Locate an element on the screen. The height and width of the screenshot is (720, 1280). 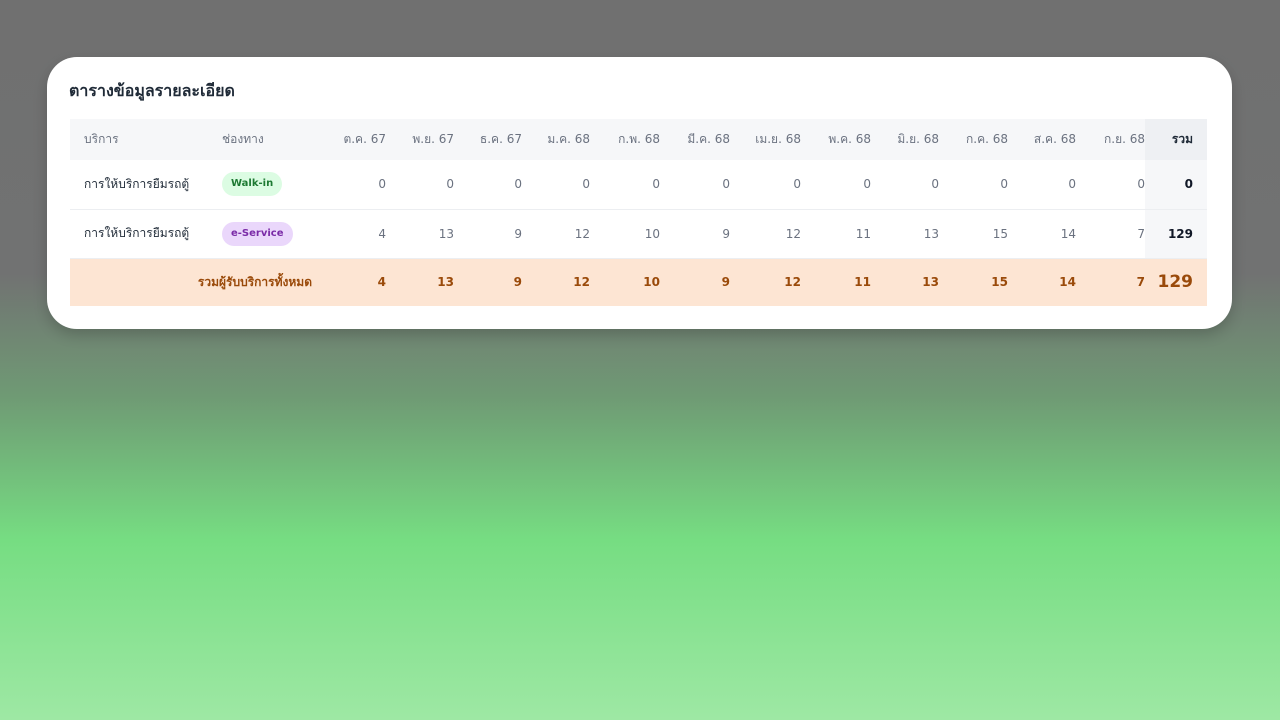
column-header-month: ต.ค. 67 is located at coordinates (364, 139).